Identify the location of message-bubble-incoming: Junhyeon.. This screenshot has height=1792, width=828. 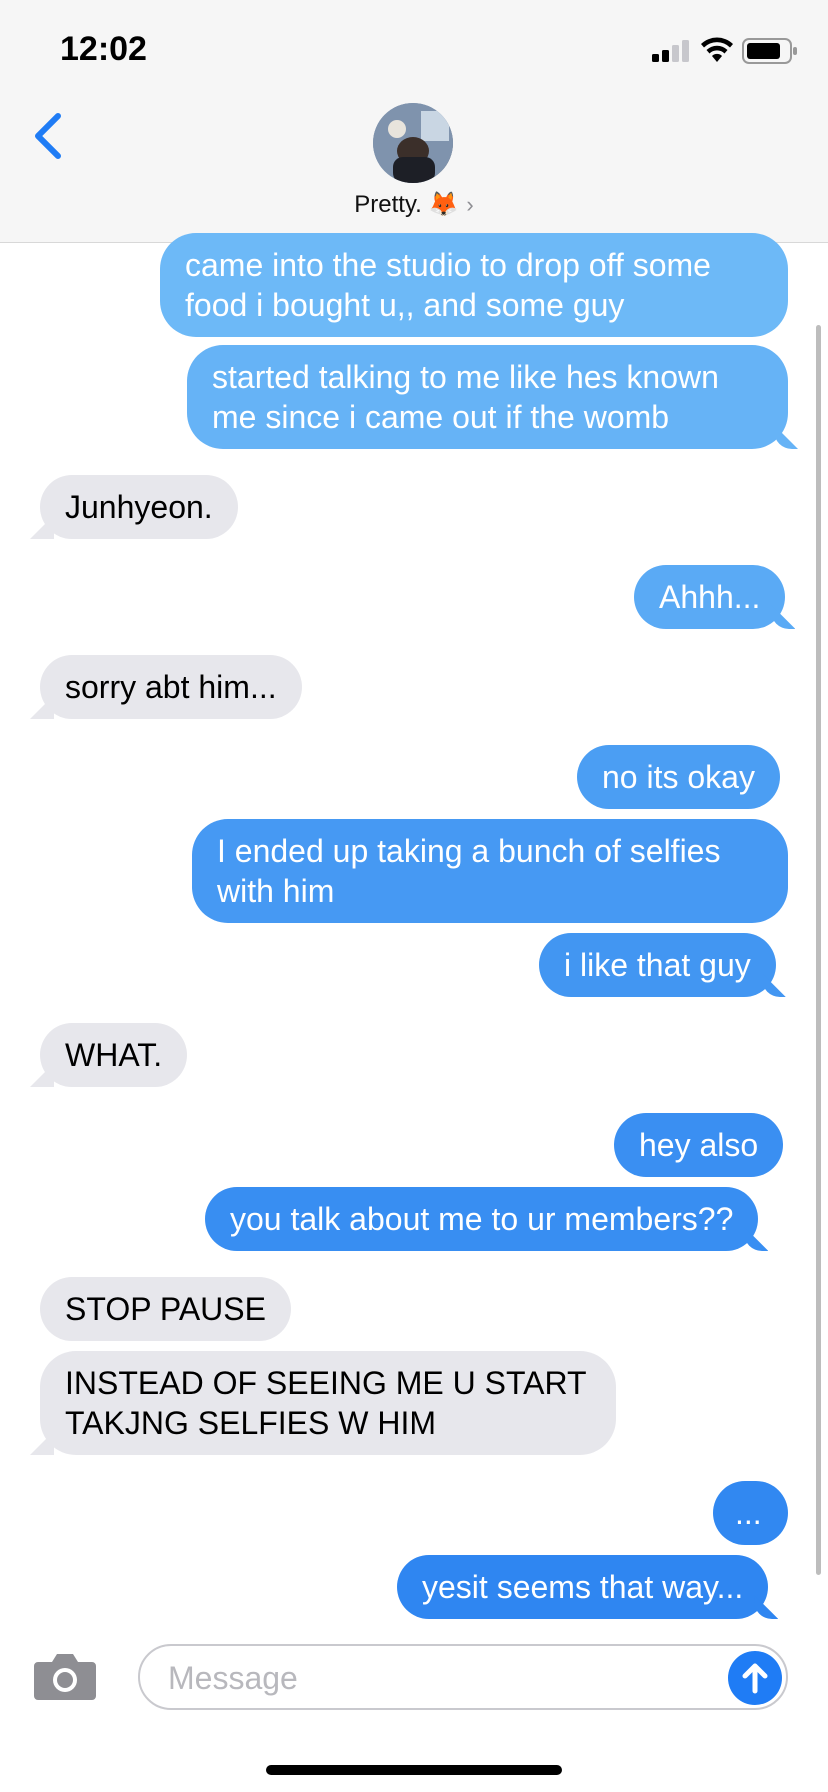
(139, 507).